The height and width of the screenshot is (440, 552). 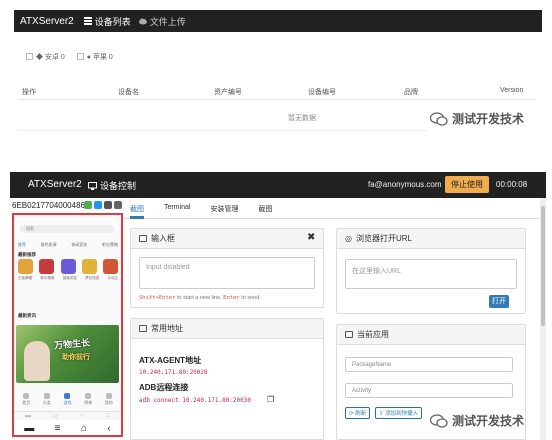 What do you see at coordinates (170, 360) in the screenshot?
I see `atx-agent-label: ATX-AGENT地址` at bounding box center [170, 360].